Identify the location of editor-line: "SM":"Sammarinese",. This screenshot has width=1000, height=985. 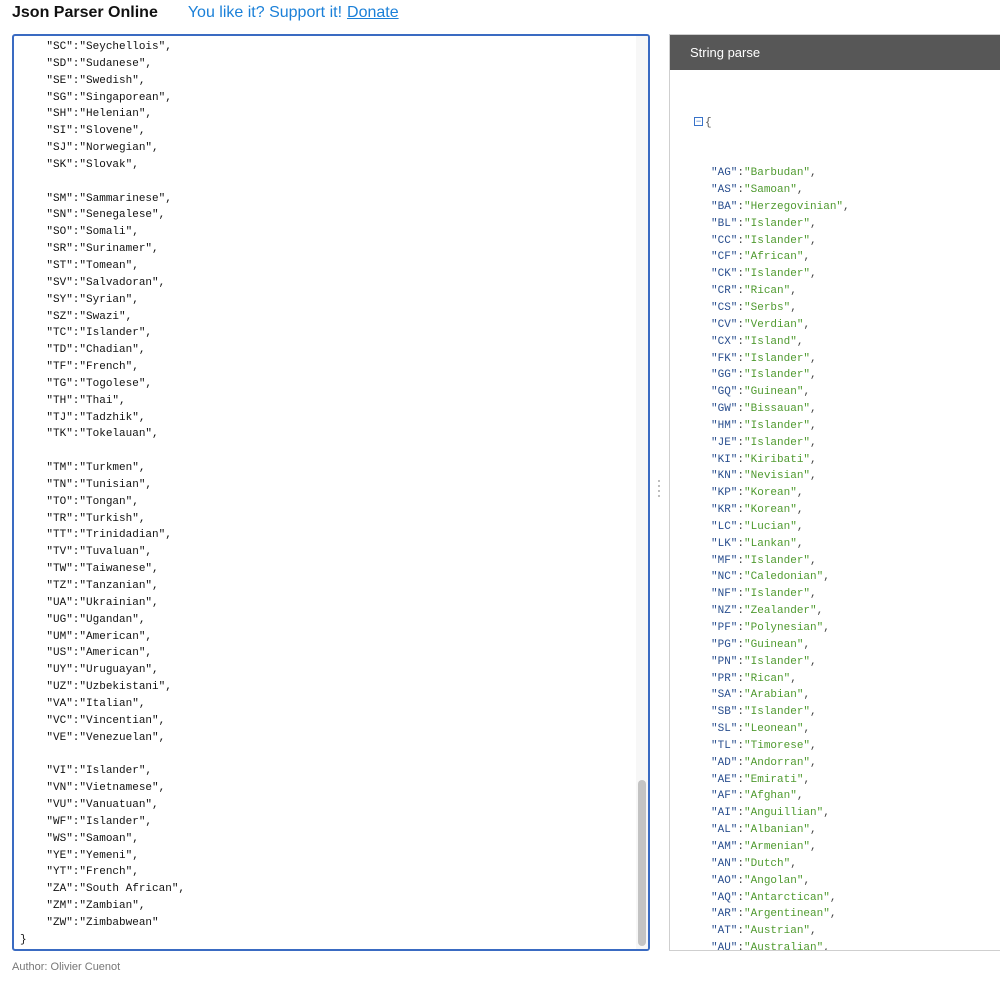
(96, 198).